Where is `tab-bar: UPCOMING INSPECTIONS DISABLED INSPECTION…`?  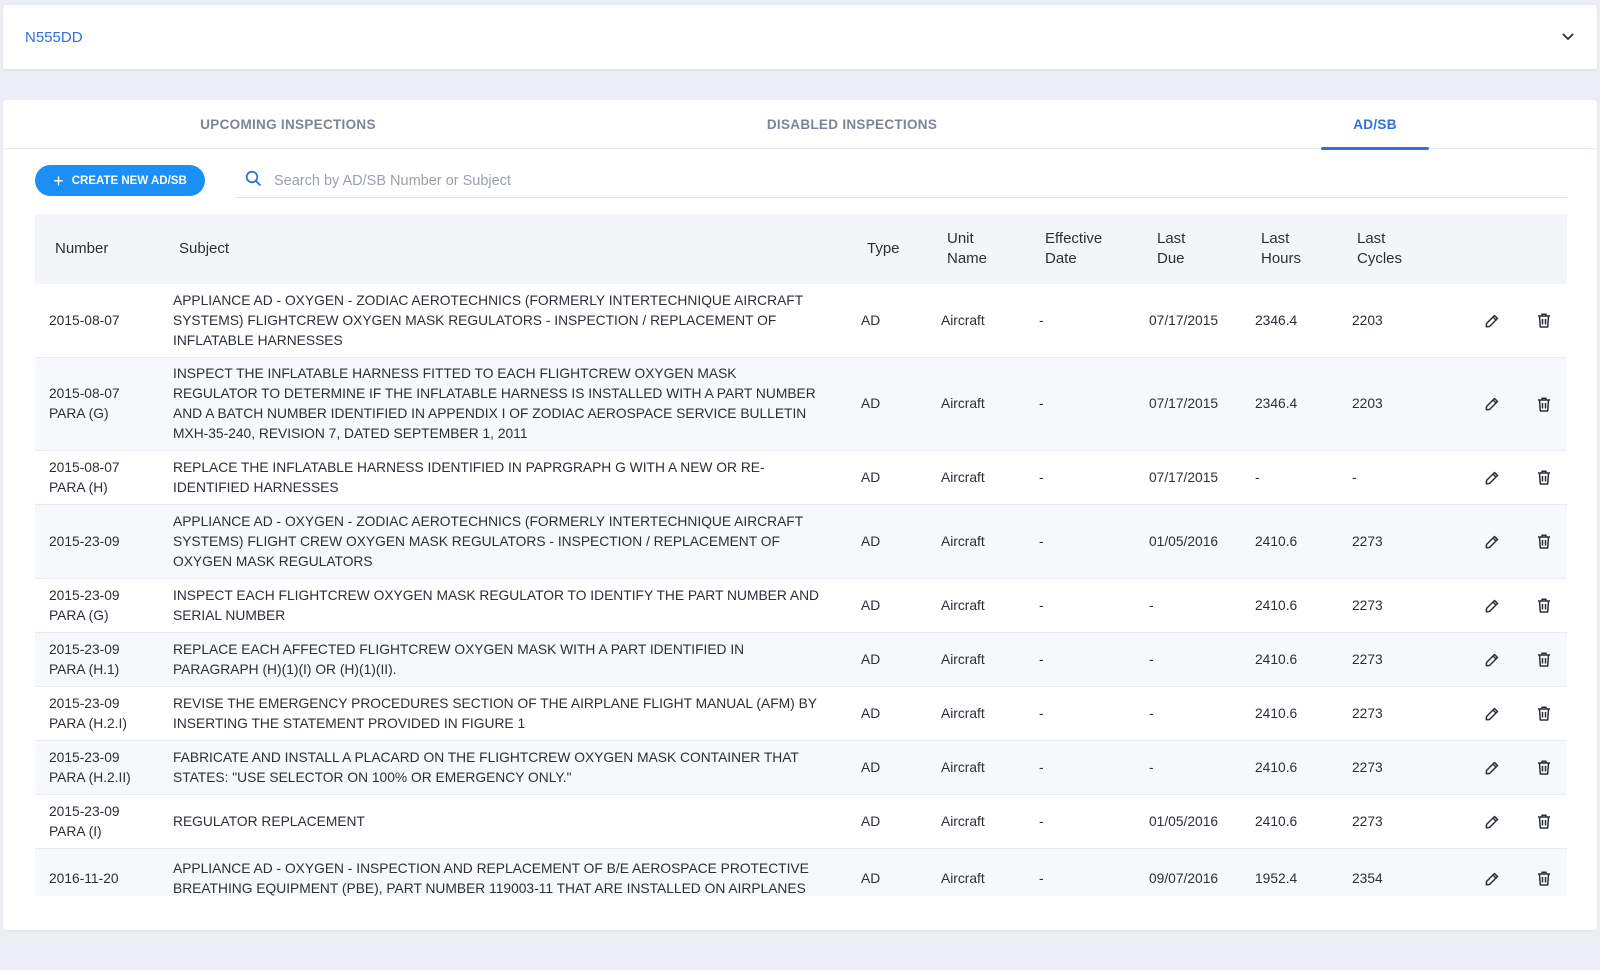
tab-bar: UPCOMING INSPECTIONS DISABLED INSPECTION… is located at coordinates (800, 125).